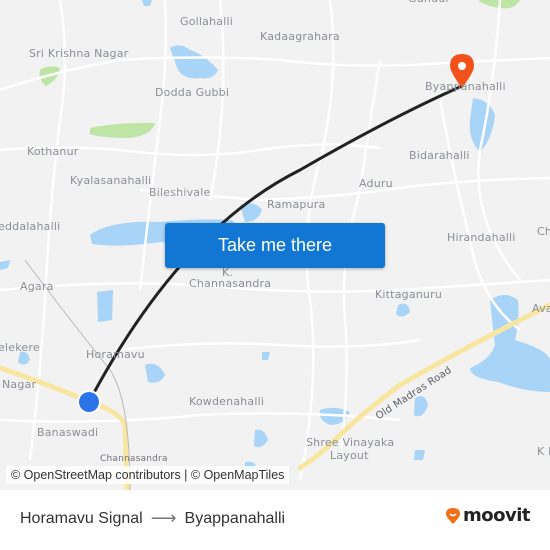  Describe the element at coordinates (89, 402) in the screenshot. I see `origin-marker` at that location.